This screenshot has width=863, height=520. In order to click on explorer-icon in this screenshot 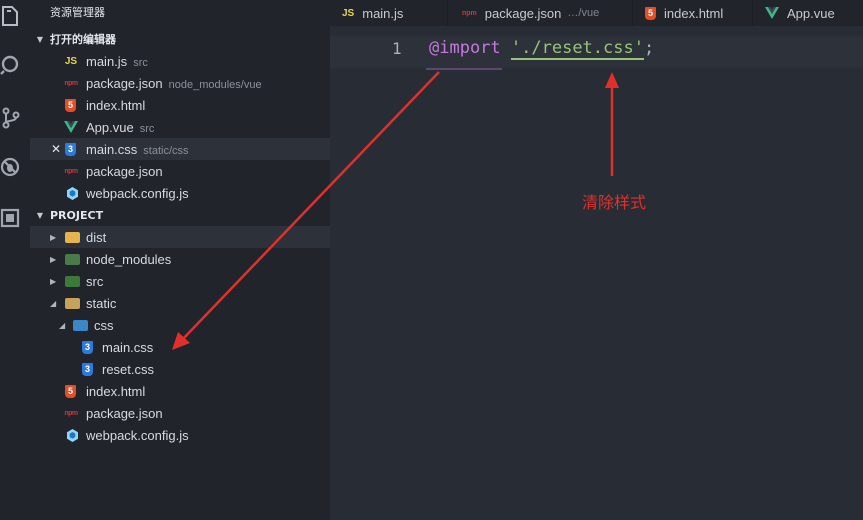, I will do `click(11, 16)`.